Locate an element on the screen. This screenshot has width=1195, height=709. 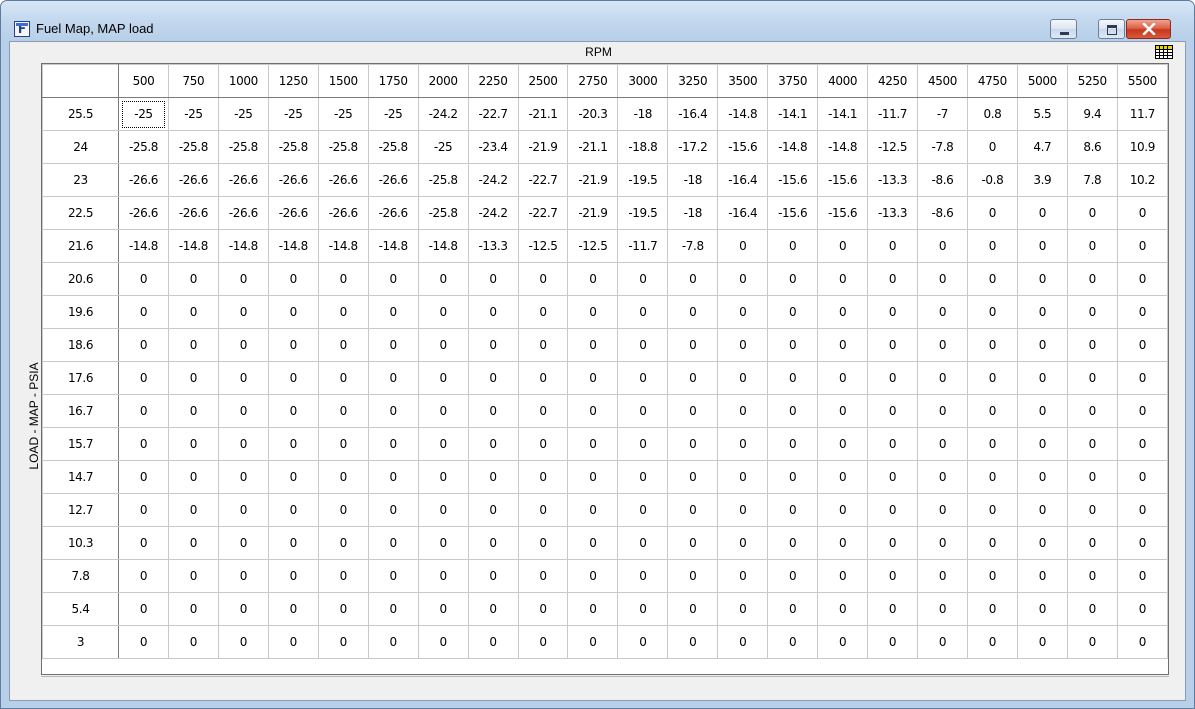
fuel-value-cell: -23.4 is located at coordinates (493, 147).